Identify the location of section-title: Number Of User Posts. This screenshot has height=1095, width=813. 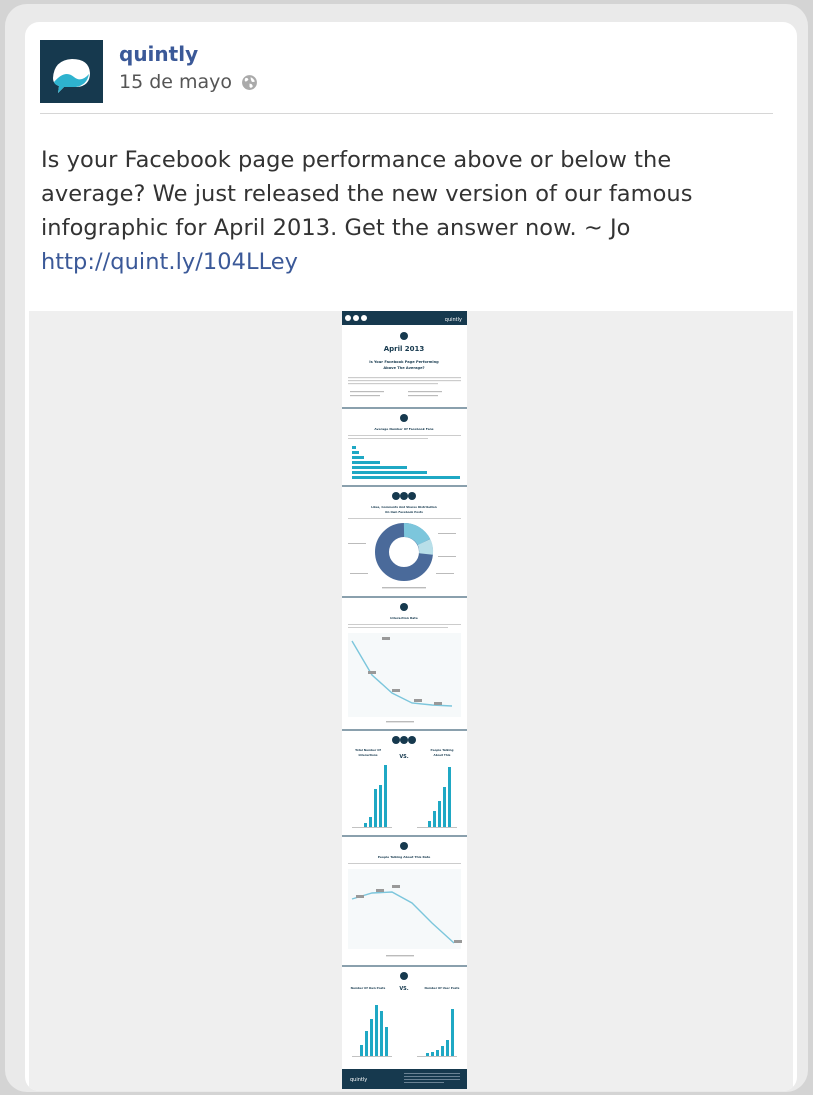
(442, 988).